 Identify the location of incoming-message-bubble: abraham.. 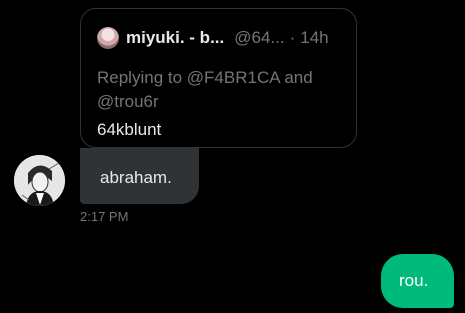
(139, 176).